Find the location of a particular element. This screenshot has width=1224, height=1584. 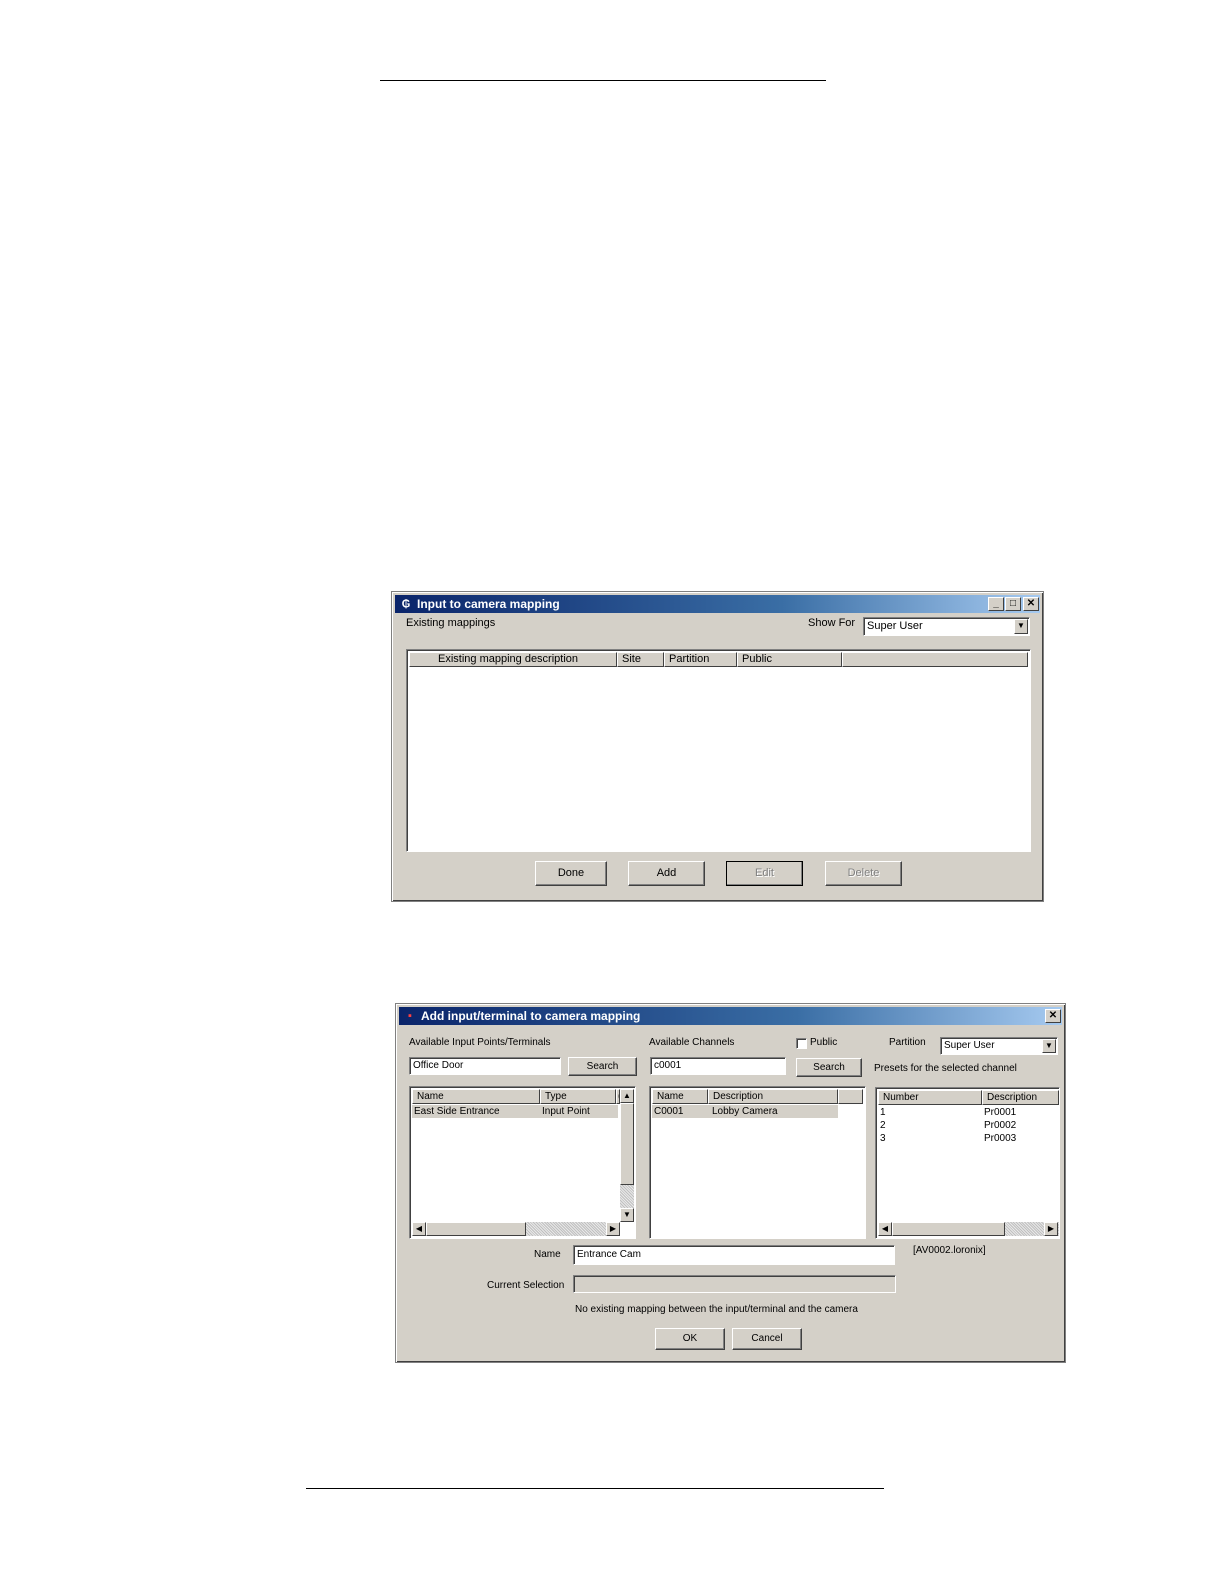

inputs-search-button: Search is located at coordinates (602, 1066).